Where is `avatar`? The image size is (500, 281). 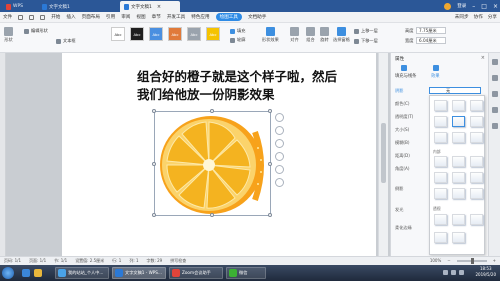 avatar is located at coordinates (448, 6).